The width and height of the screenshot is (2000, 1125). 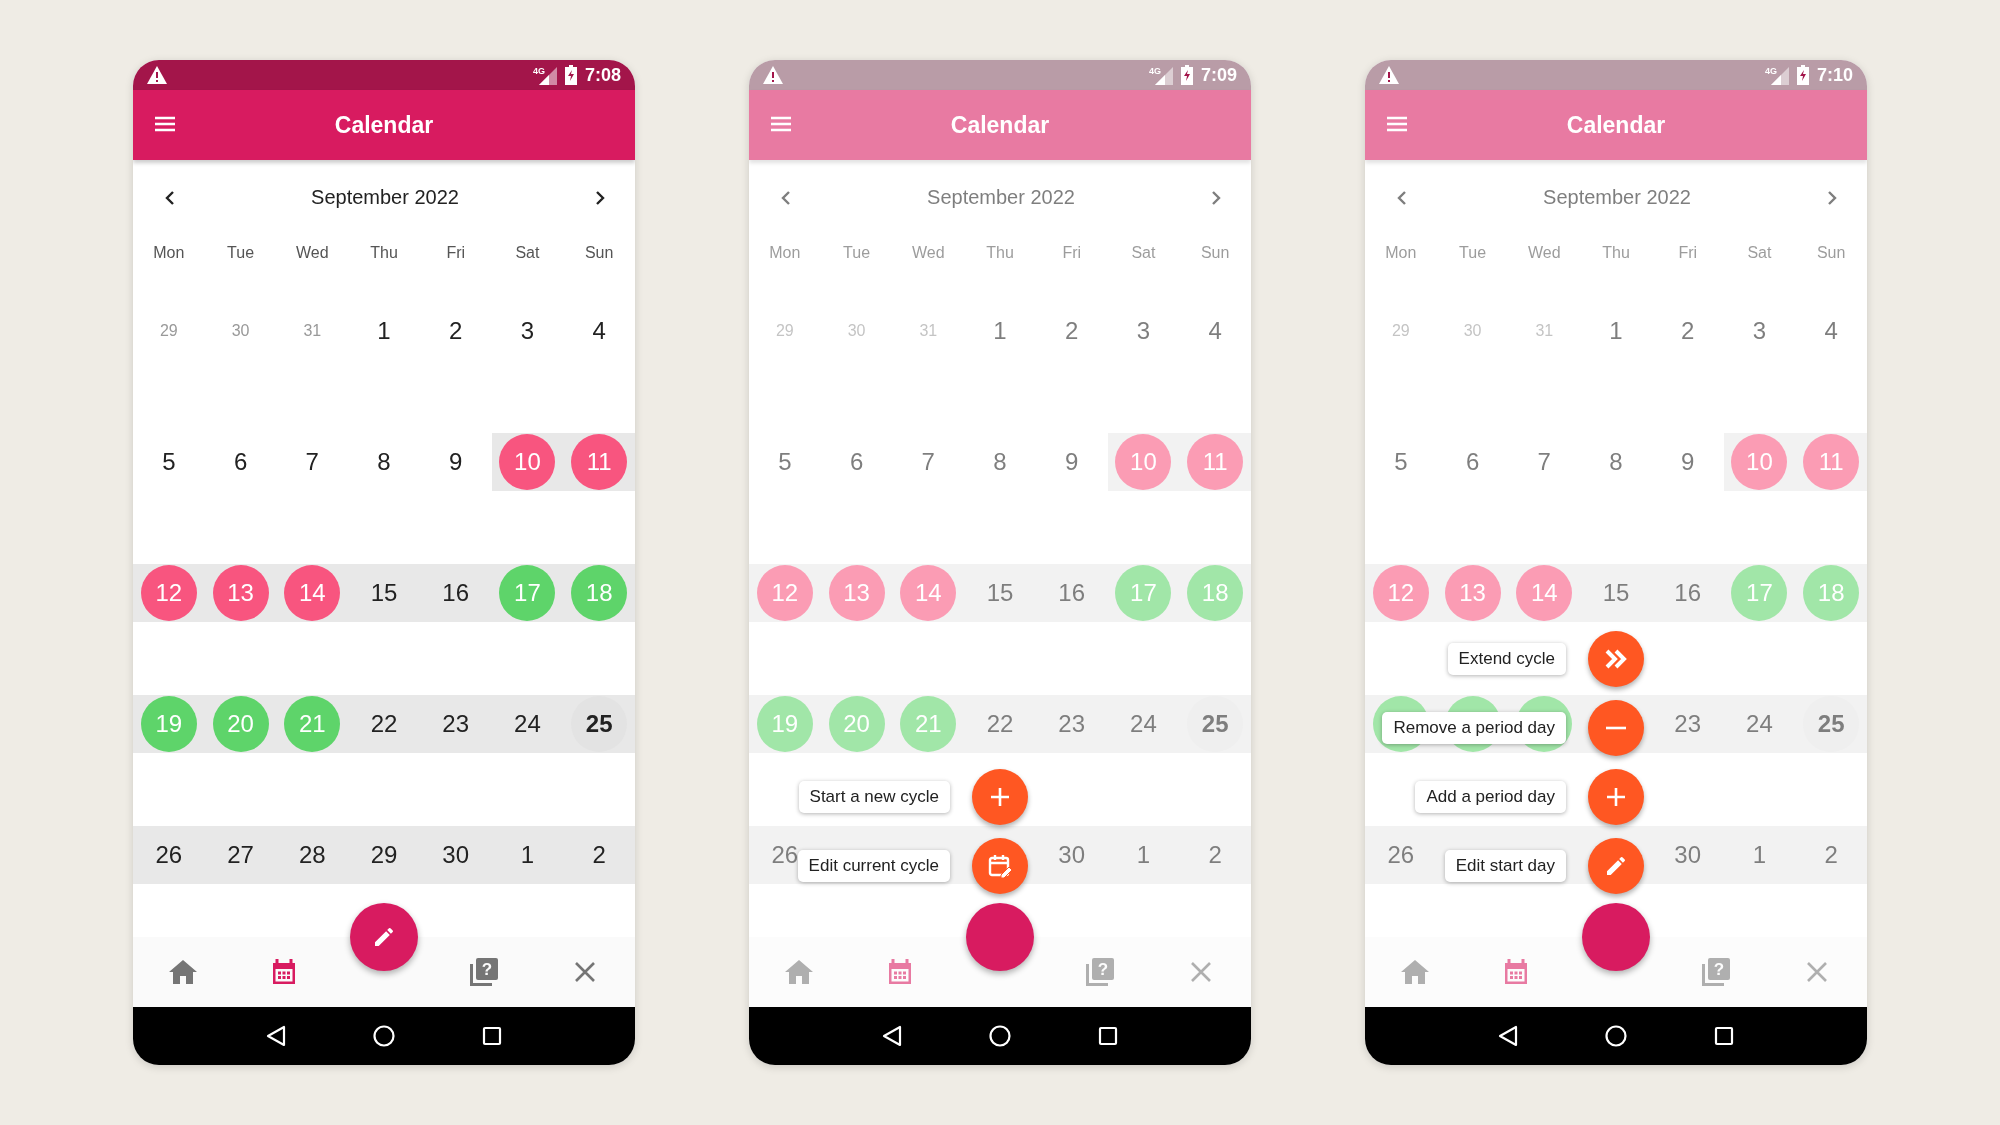 I want to click on action-label: Edit current cycle, so click(x=873, y=866).